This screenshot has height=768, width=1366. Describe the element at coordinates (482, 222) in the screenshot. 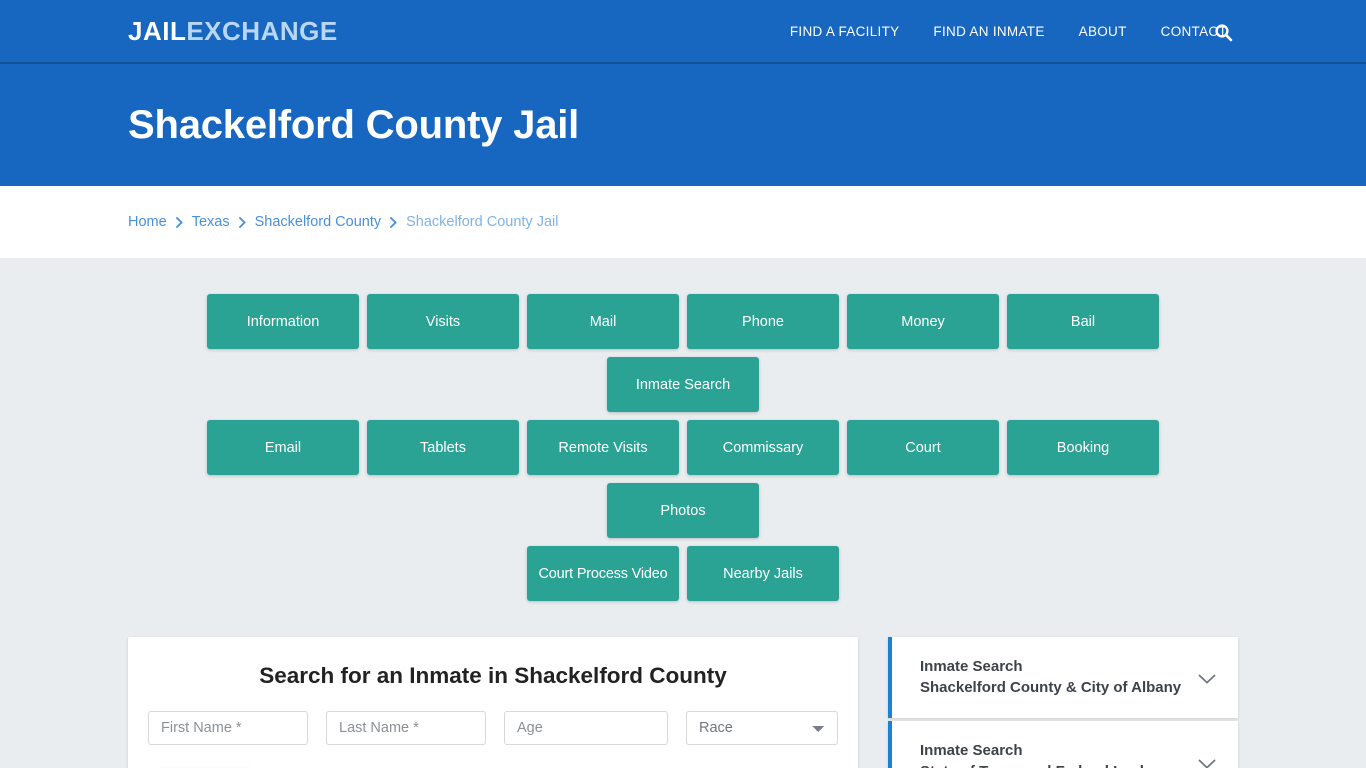

I see `breadcrumb-item-current: Shackelford County Jail` at that location.